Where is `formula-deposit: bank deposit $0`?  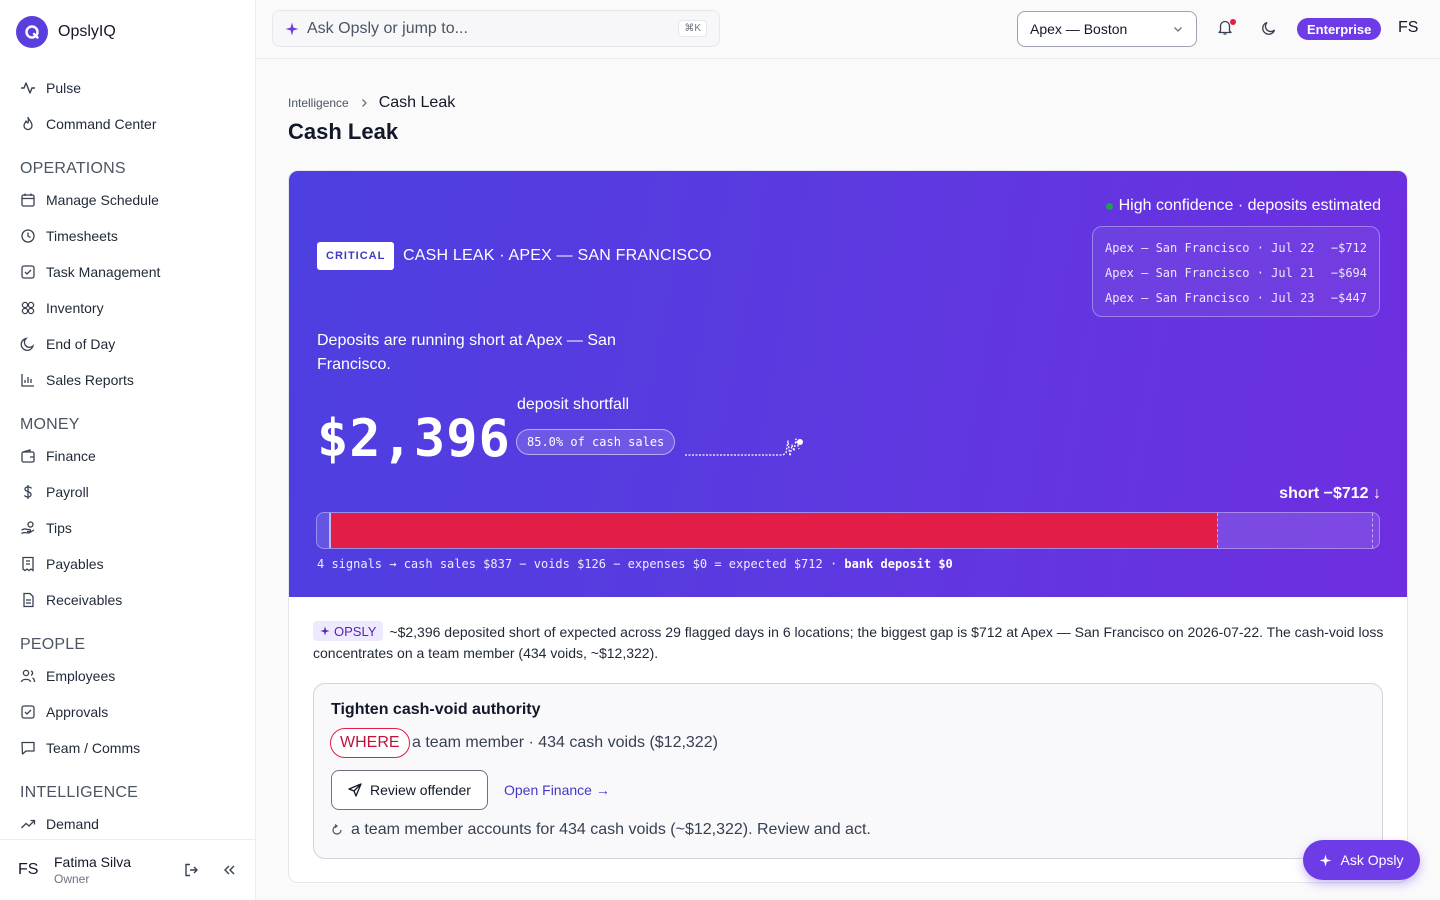
formula-deposit: bank deposit $0 is located at coordinates (898, 564).